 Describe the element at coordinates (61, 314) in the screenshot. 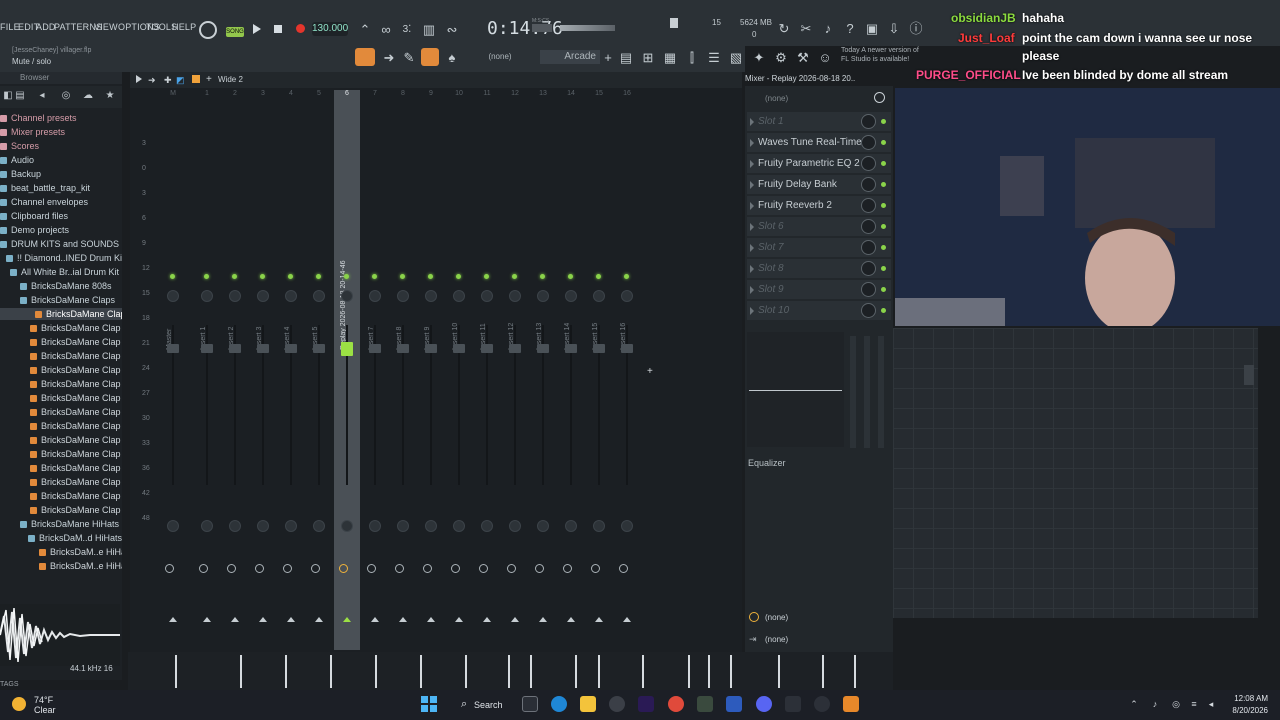

I see `browser-item: BricksDaMane Clap 1` at that location.